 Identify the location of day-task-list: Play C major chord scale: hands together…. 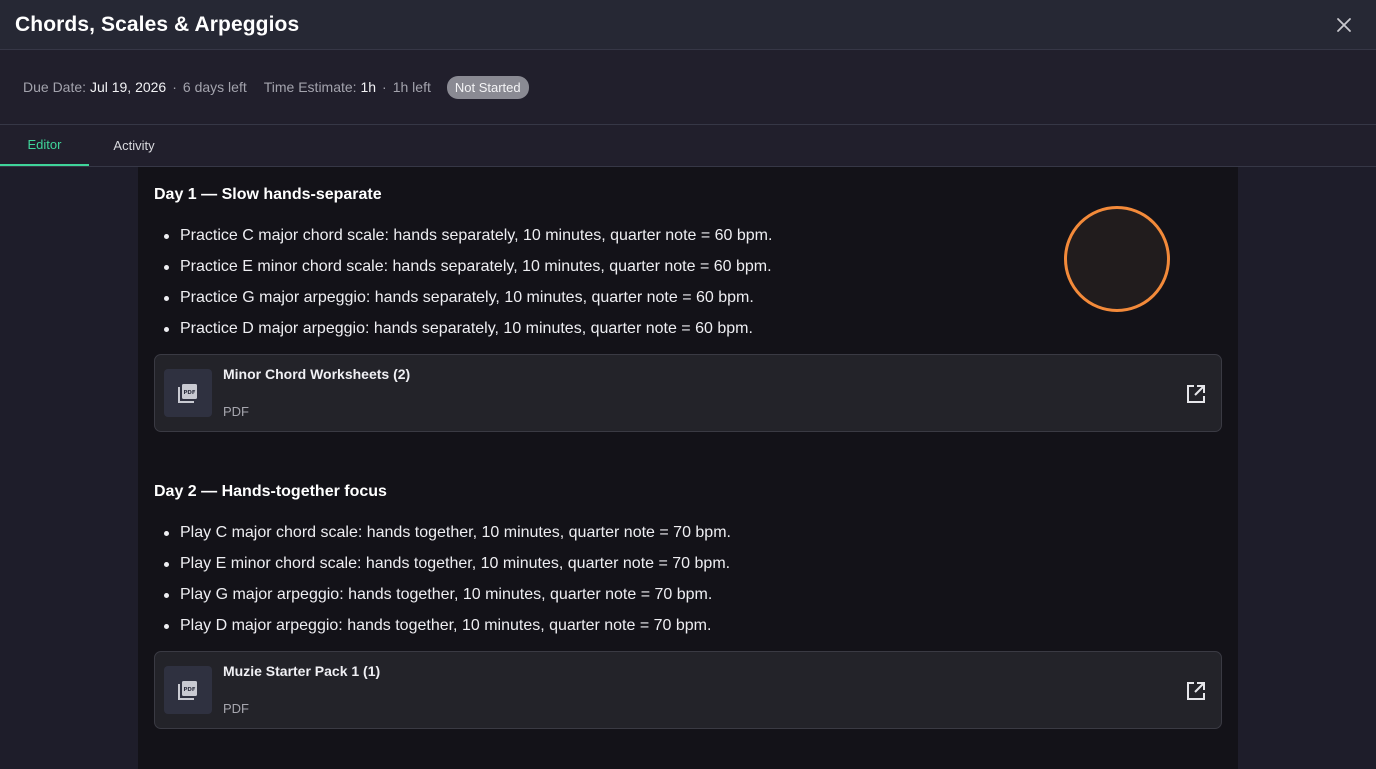
(447, 585).